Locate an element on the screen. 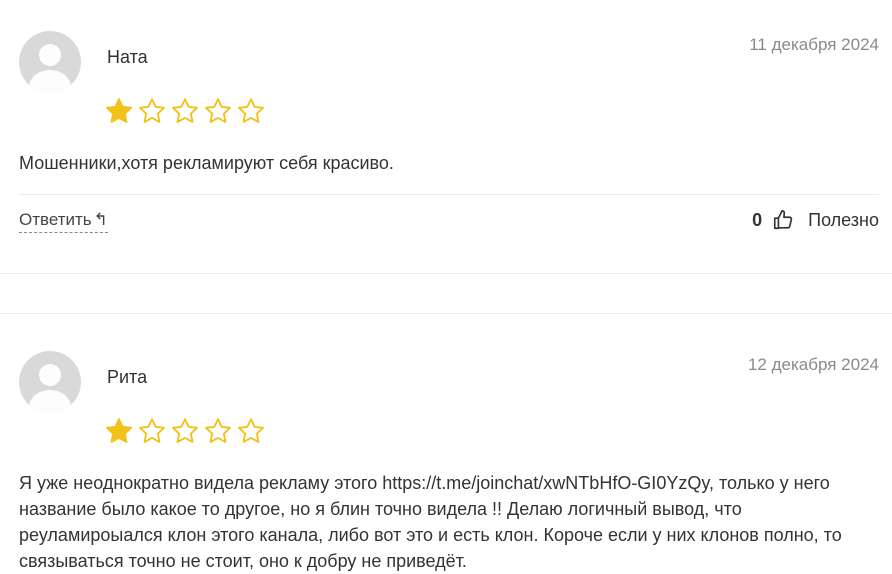  helpful-count: 0 is located at coordinates (757, 219).